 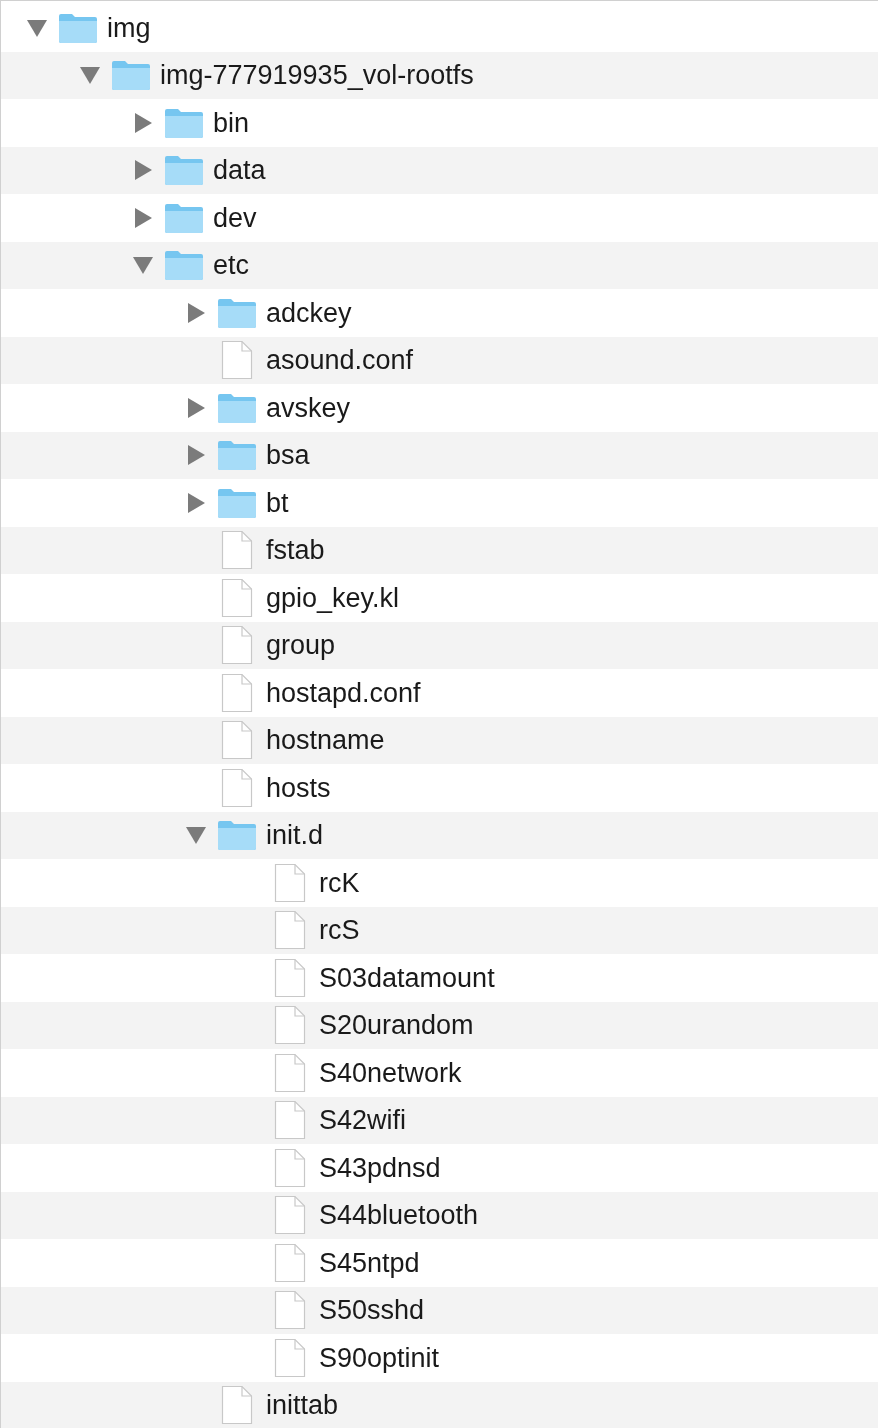 I want to click on folder-name: data, so click(x=239, y=170).